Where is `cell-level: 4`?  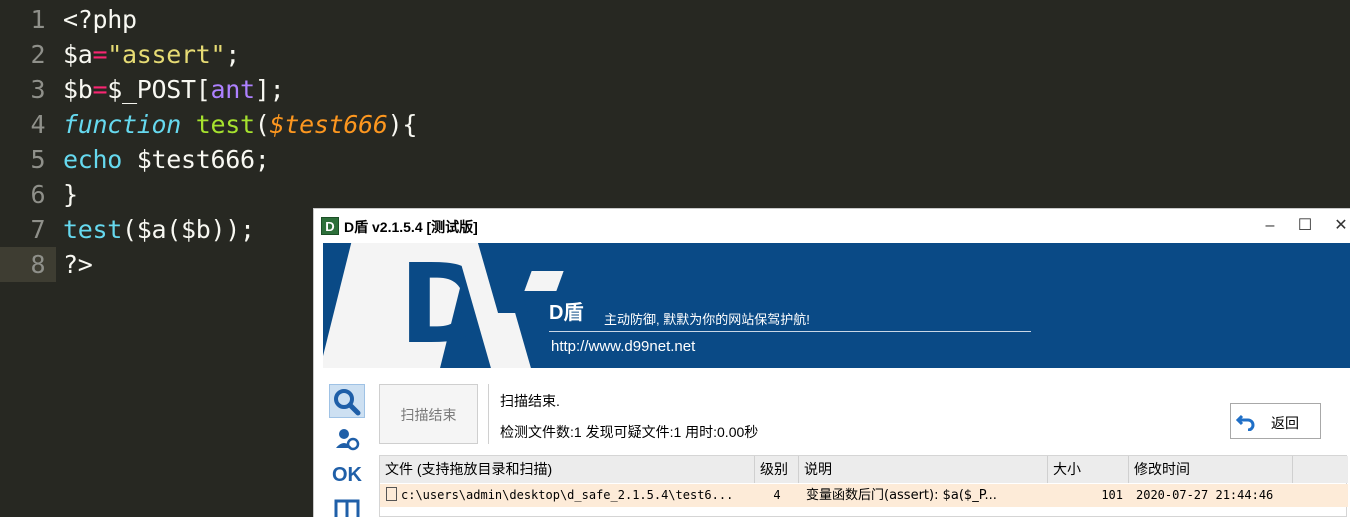
cell-level: 4 is located at coordinates (777, 495).